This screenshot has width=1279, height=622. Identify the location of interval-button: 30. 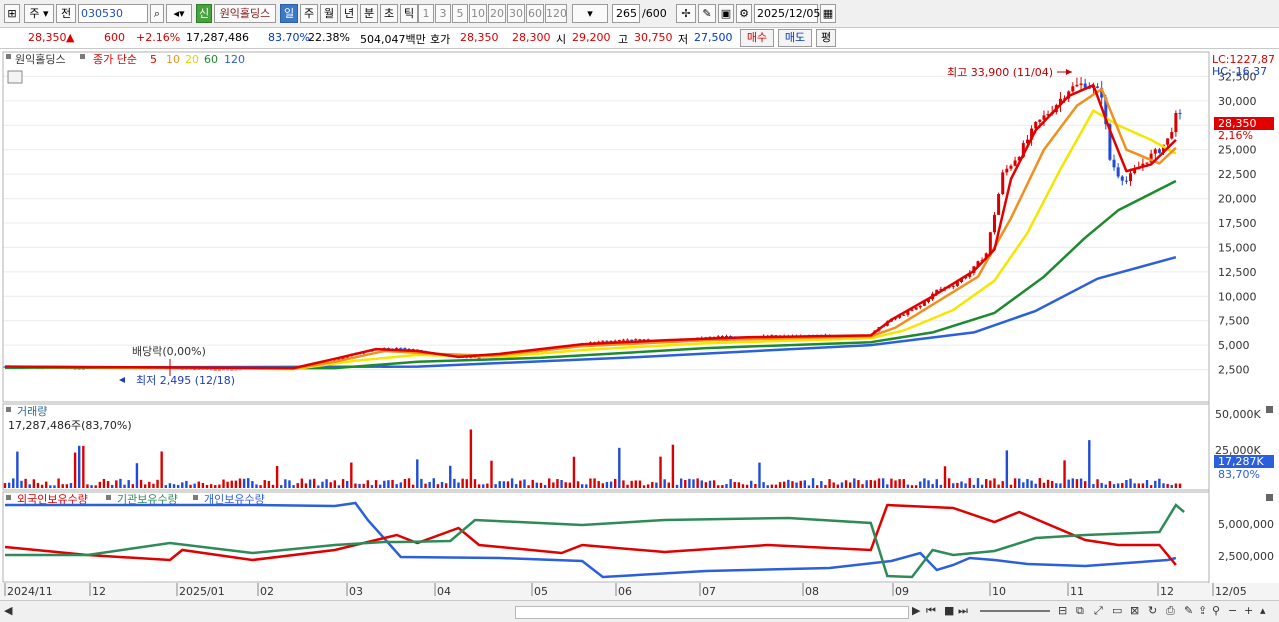
(516, 13).